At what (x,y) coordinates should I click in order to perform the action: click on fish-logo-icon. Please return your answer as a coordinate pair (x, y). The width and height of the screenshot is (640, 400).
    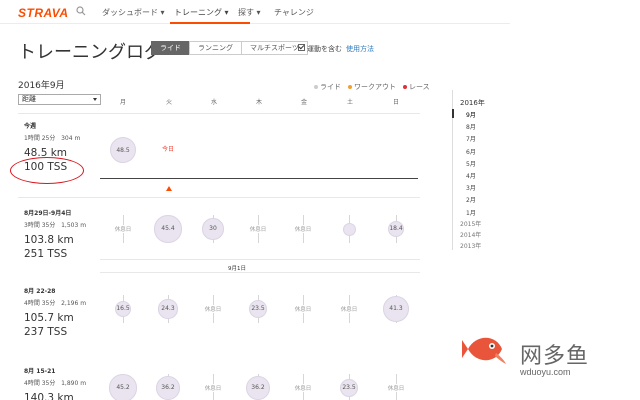
    Looking at the image, I should click on (484, 350).